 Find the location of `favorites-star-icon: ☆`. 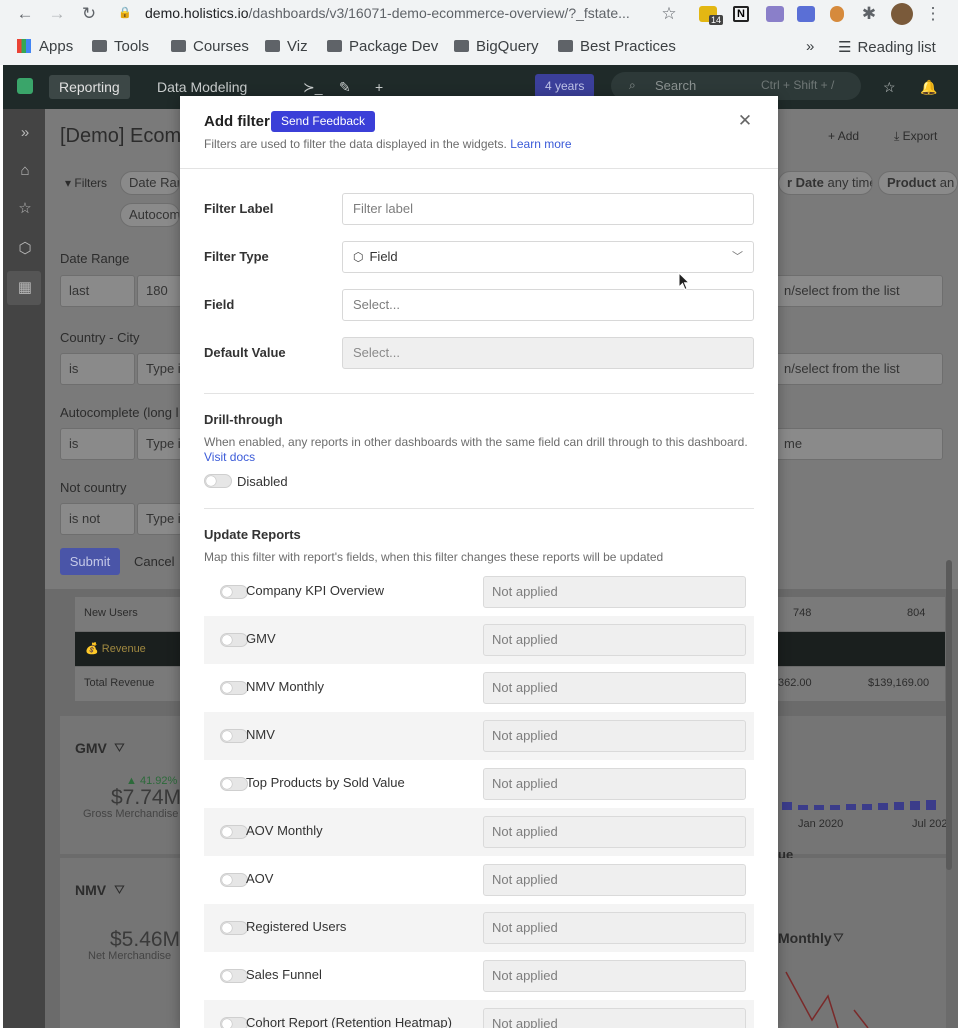

favorites-star-icon: ☆ is located at coordinates (25, 209).